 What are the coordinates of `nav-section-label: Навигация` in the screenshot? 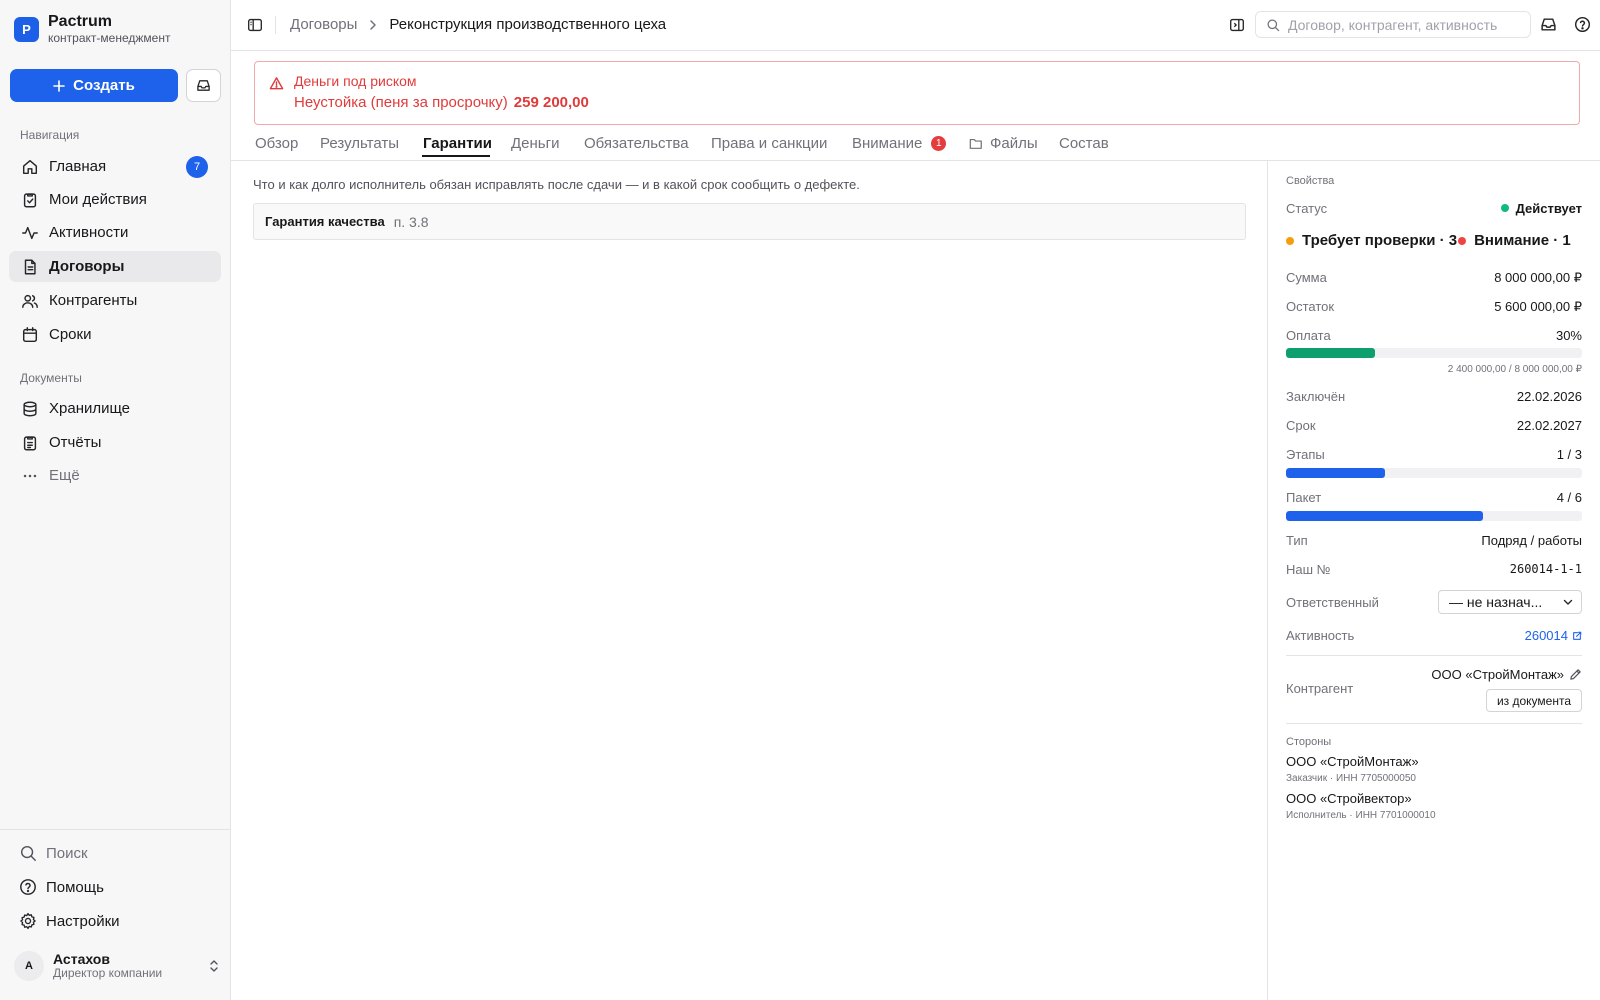 It's located at (50, 135).